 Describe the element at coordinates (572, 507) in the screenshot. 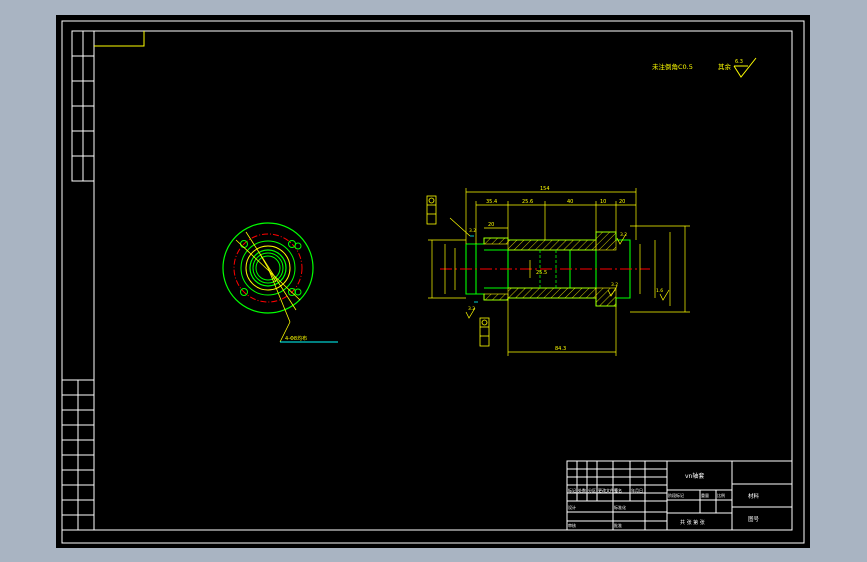

I see `title-left-1: 设计` at that location.